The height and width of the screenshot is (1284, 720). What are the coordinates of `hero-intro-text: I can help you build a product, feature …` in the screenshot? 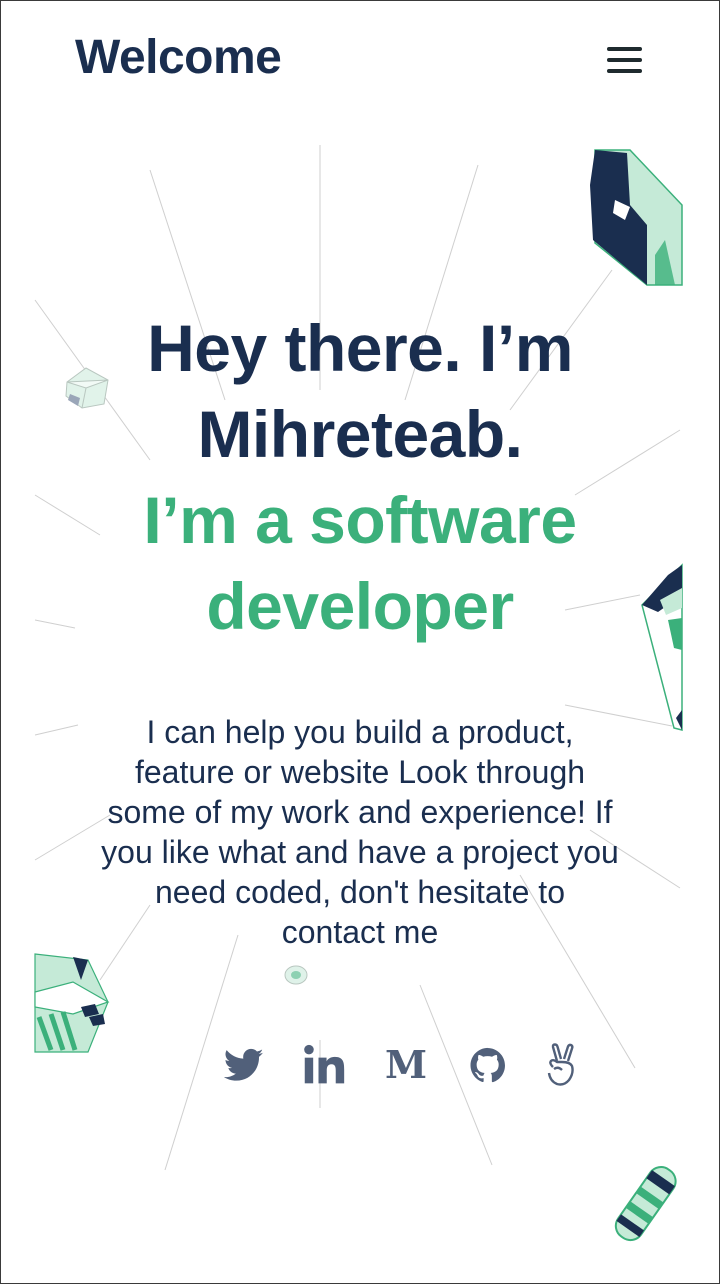 It's located at (360, 832).